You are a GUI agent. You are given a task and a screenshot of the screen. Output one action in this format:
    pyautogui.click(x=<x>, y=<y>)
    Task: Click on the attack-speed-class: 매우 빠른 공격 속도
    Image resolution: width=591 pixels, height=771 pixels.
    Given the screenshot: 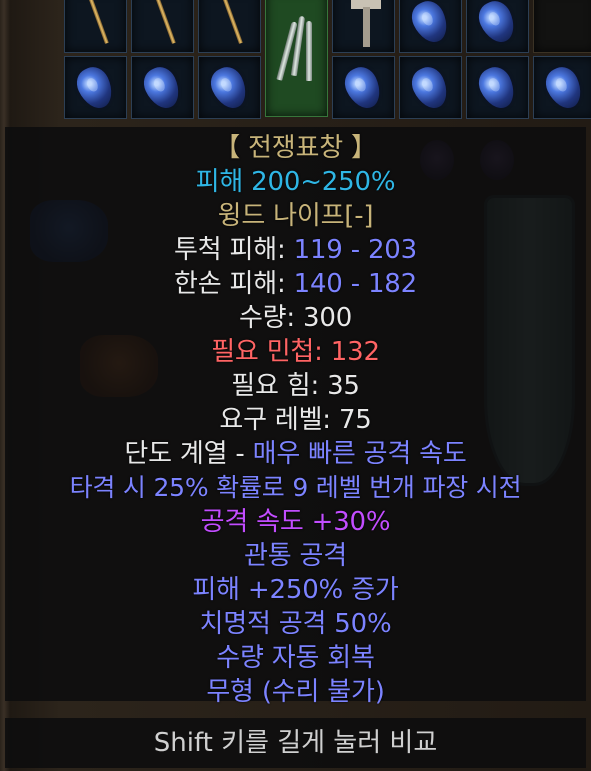 What is the action you would take?
    pyautogui.click(x=359, y=454)
    